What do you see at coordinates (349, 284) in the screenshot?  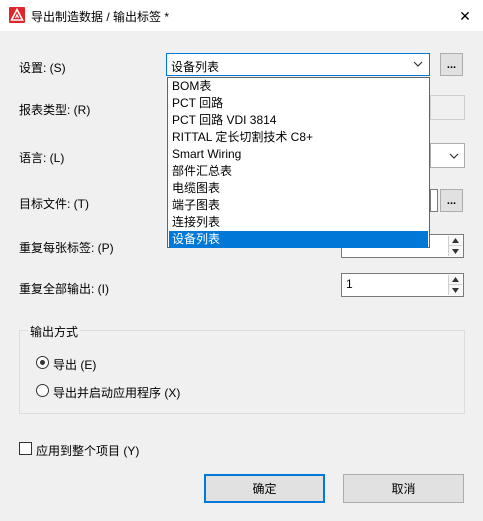 I see `repeat-all-value: 1` at bounding box center [349, 284].